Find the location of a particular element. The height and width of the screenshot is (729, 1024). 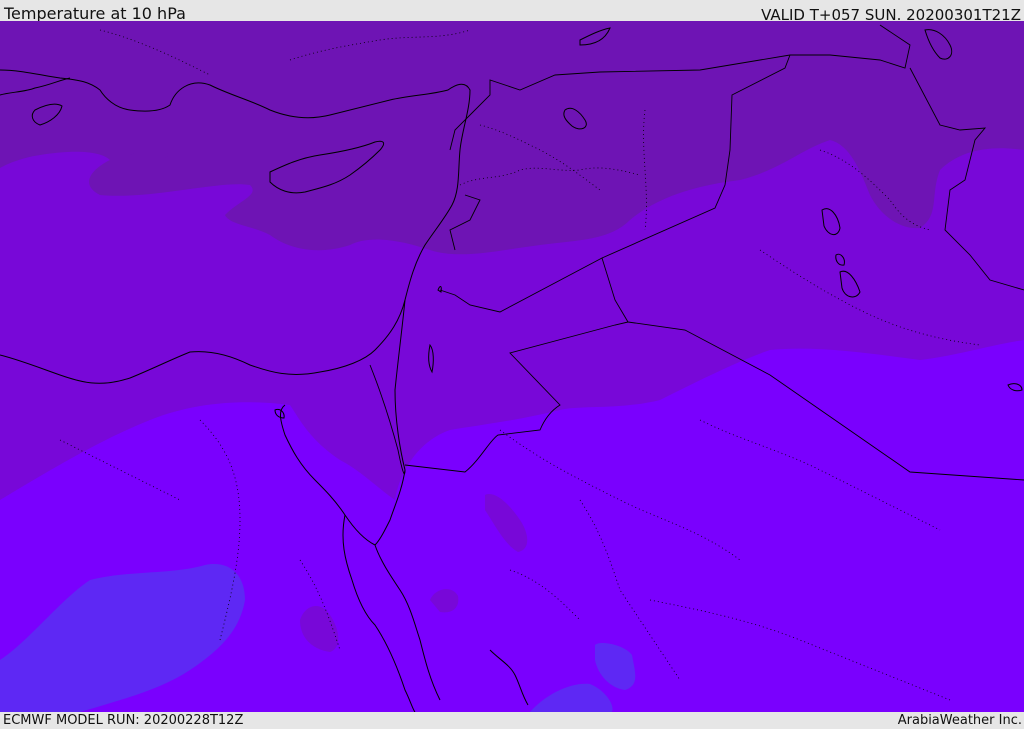

model-run: ECMWF MODEL RUN: 20200228T12Z is located at coordinates (123, 720).